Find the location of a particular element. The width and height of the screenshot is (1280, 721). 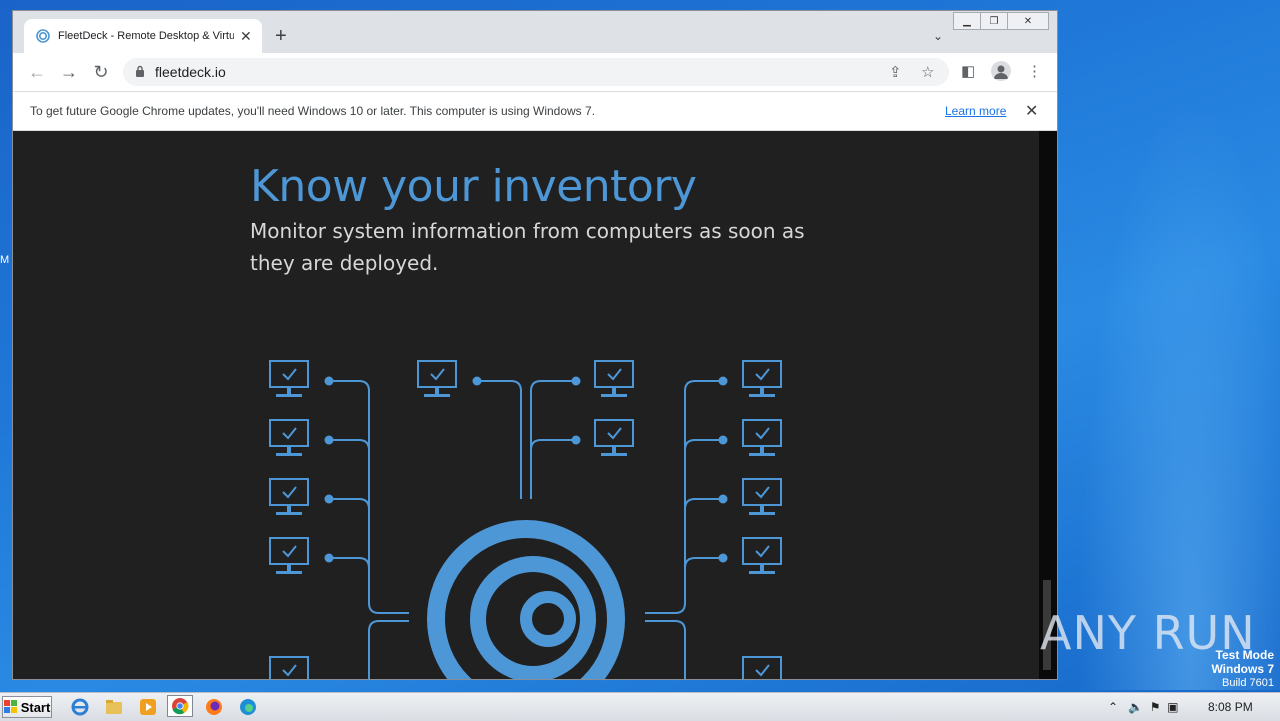

taskbar-clock: 8:08 PM is located at coordinates (1230, 707).